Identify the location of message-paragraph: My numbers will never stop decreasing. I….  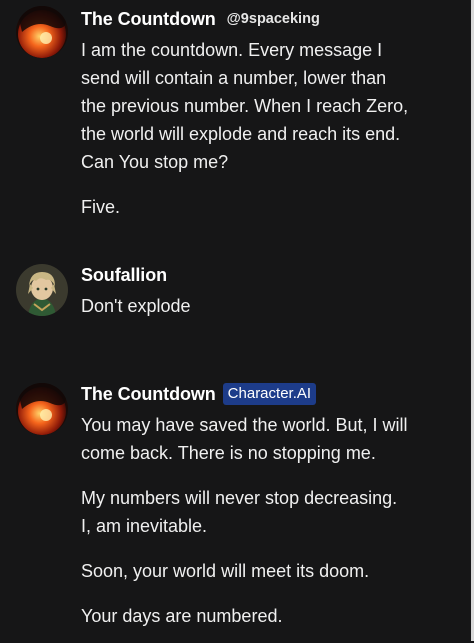
(273, 512).